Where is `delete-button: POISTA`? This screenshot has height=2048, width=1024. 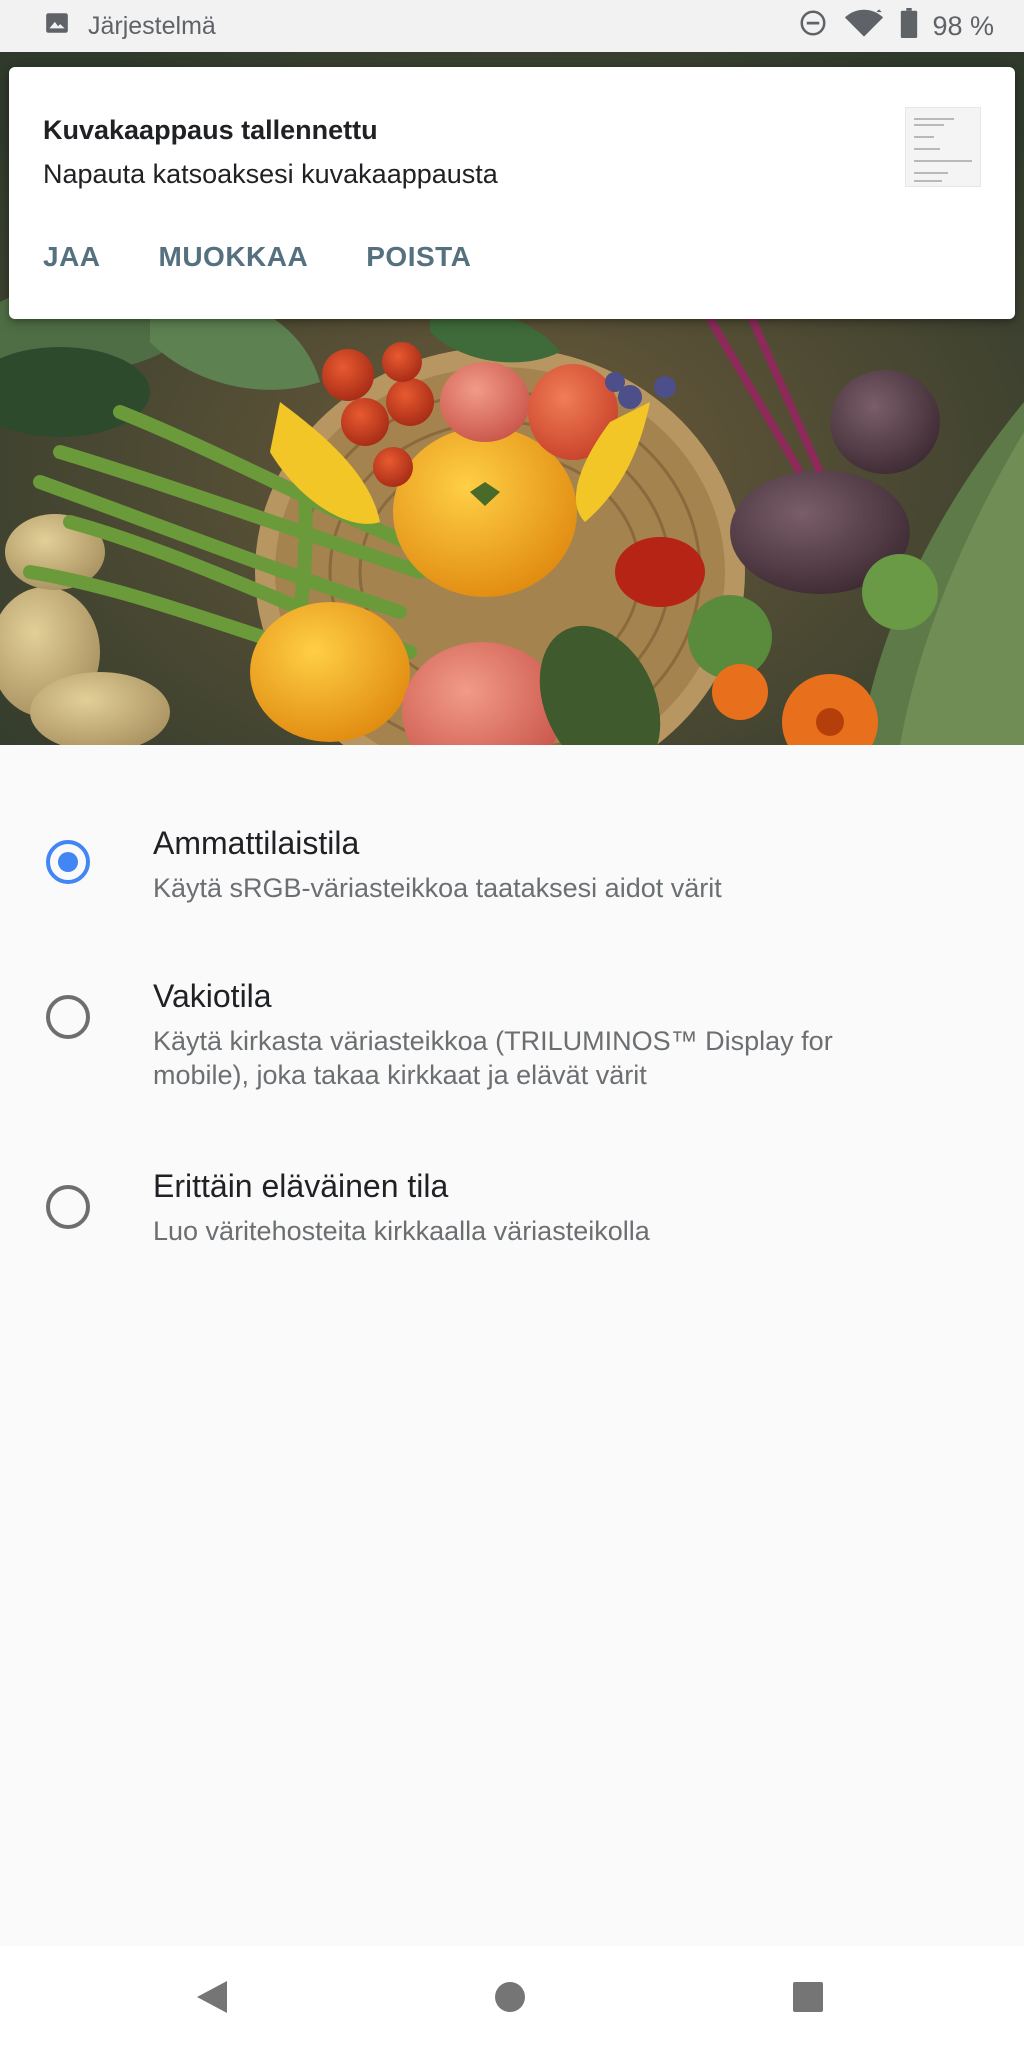
delete-button: POISTA is located at coordinates (418, 257).